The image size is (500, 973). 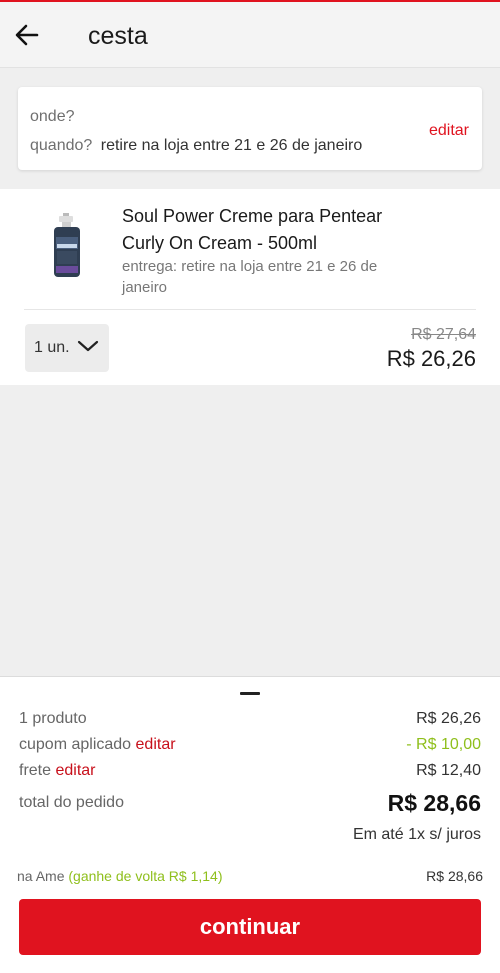 I want to click on coupon-row: cupom aplicado editar - R$ 10,00, so click(x=250, y=747).